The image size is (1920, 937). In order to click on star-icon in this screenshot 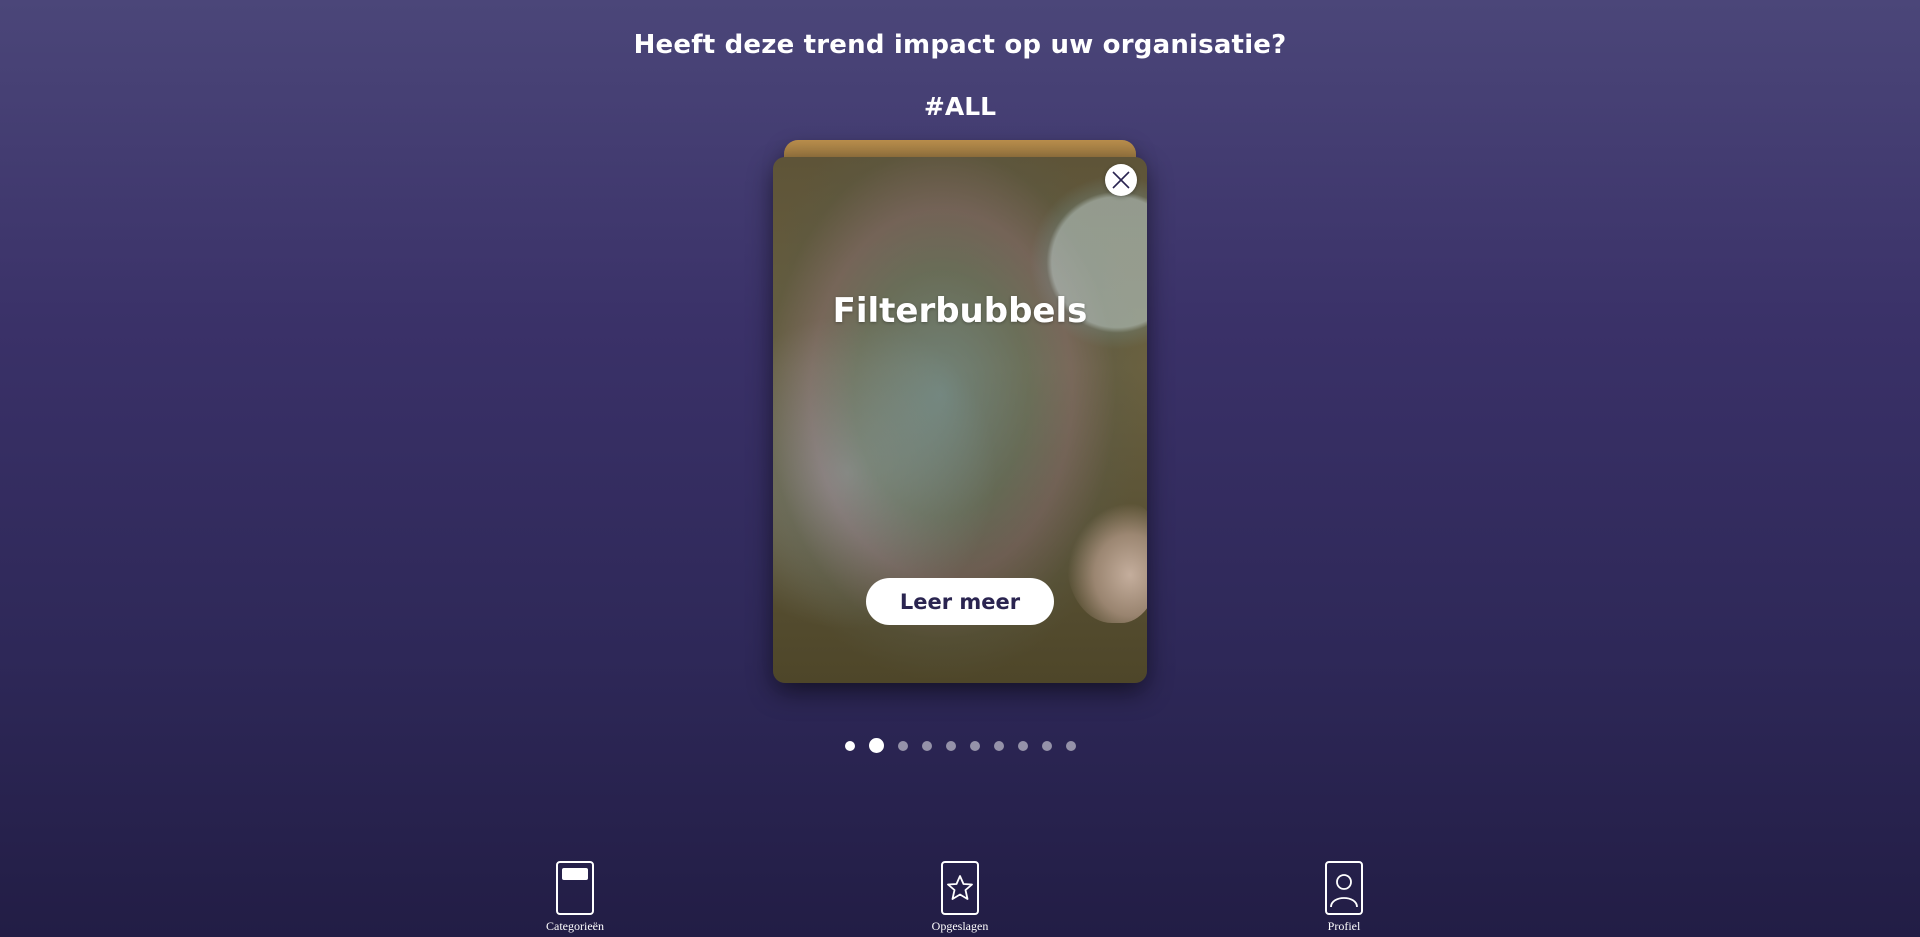, I will do `click(960, 888)`.